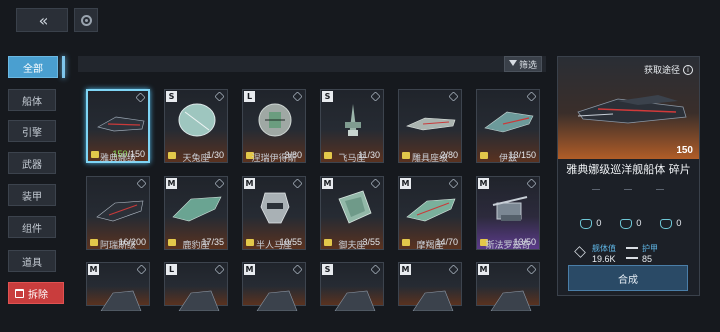 The image size is (720, 332). What do you see at coordinates (352, 159) in the screenshot?
I see `part-card-name: 飞马座` at bounding box center [352, 159].